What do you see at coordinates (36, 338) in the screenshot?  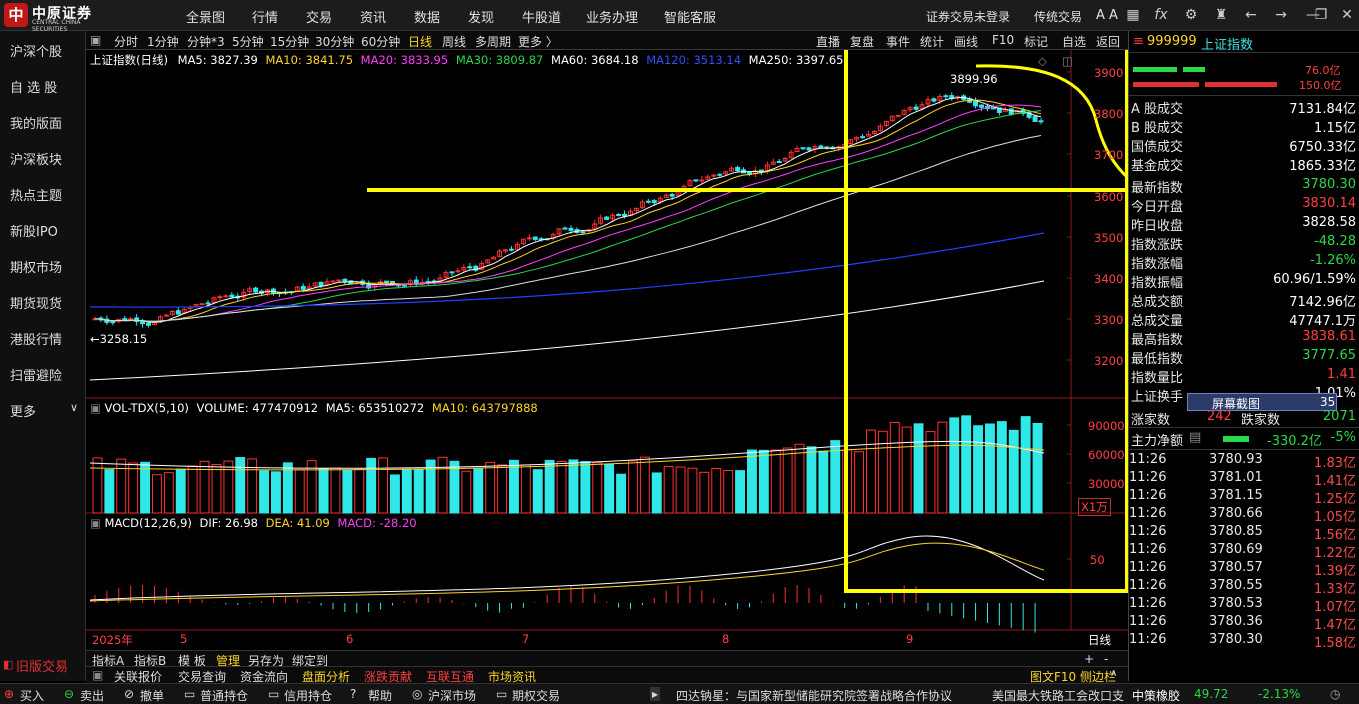 I see `sidebar-item-hk-stocks: 港股行情` at bounding box center [36, 338].